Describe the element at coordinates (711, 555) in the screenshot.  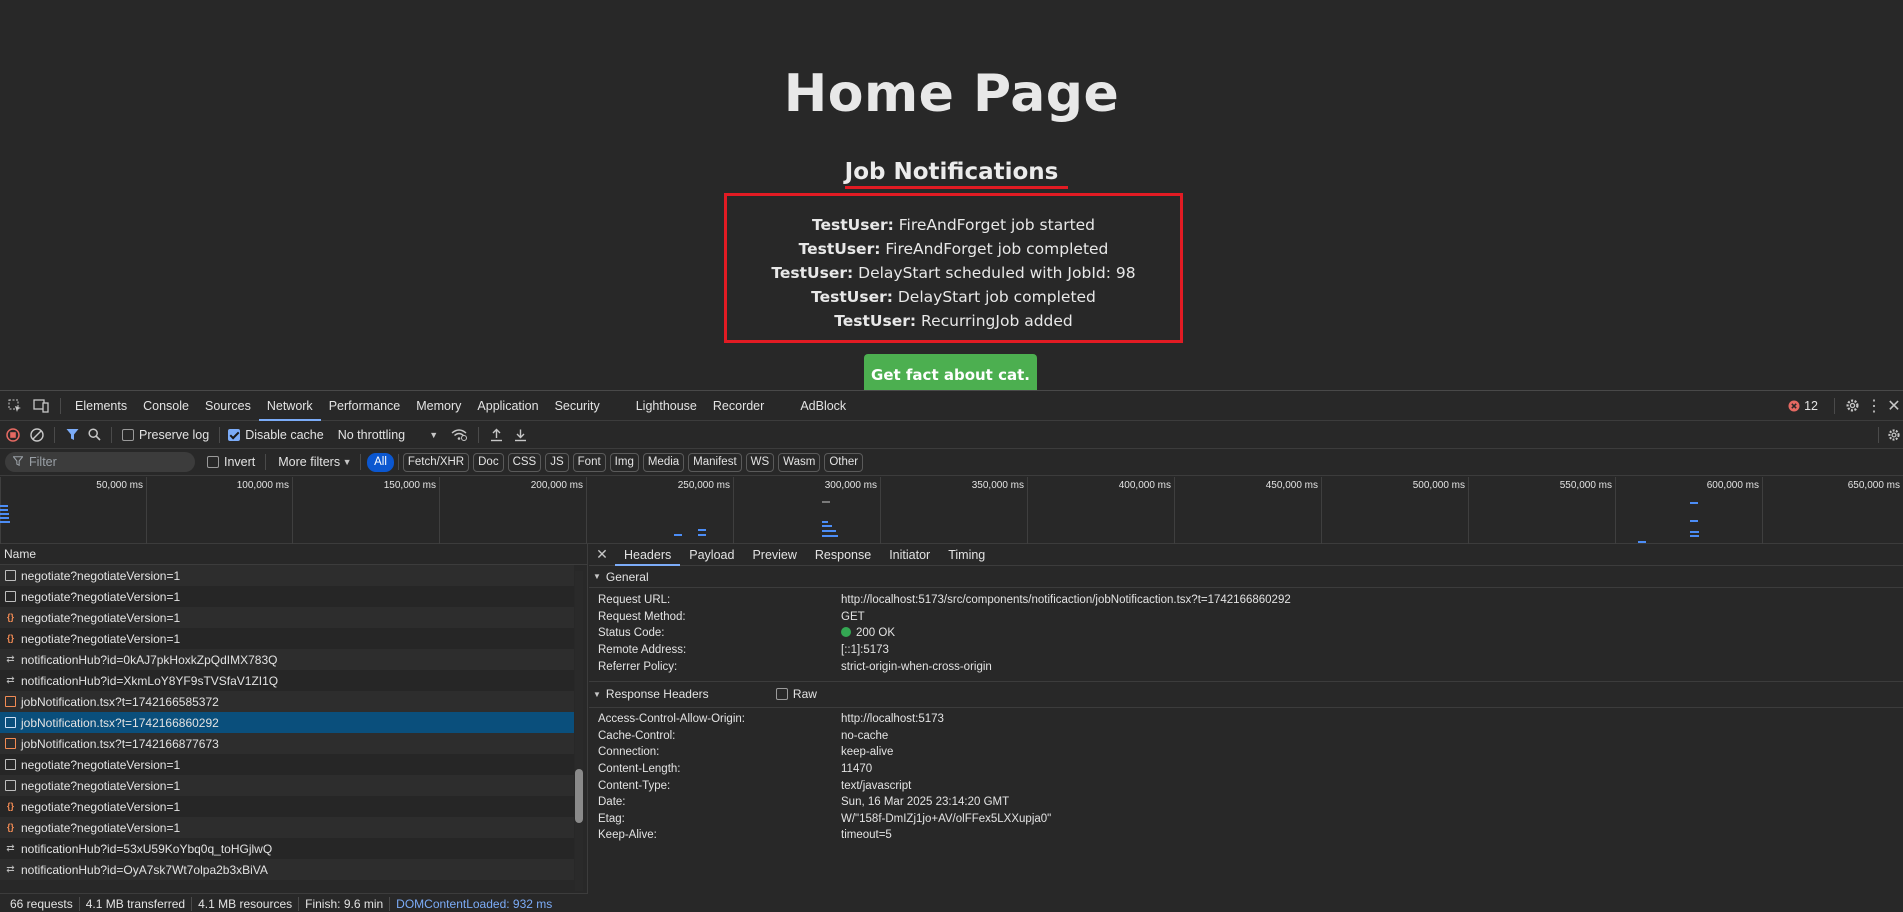
I see `tab-payload: Payload` at that location.